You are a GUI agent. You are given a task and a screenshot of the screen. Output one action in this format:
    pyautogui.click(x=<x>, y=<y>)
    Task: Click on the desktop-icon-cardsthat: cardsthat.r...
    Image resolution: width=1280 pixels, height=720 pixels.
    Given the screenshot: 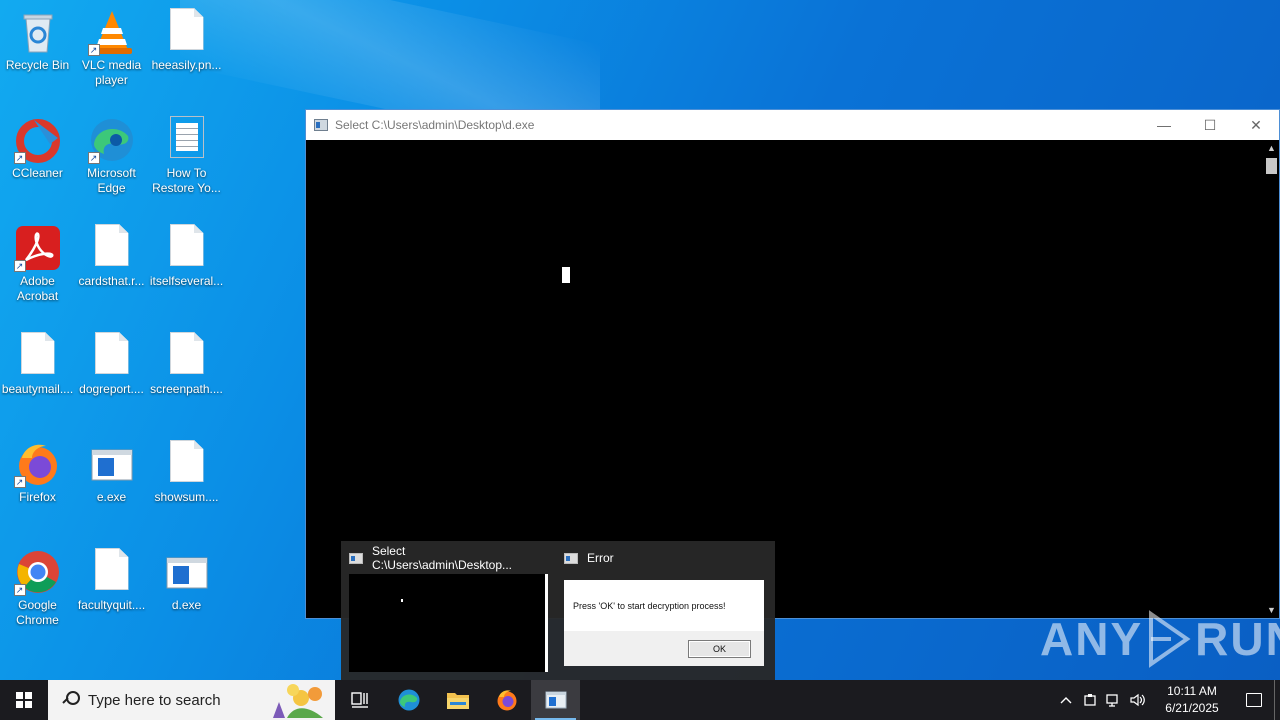 What is the action you would take?
    pyautogui.click(x=111, y=253)
    